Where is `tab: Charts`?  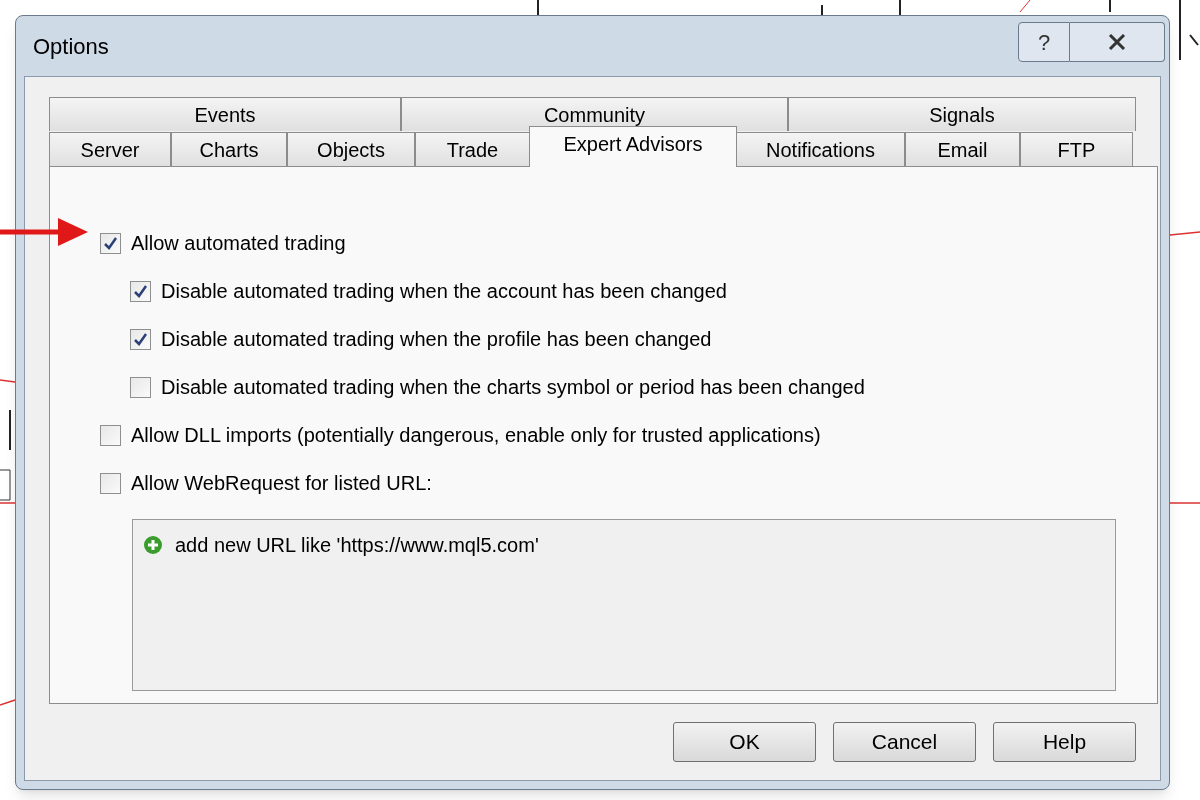 tab: Charts is located at coordinates (229, 149).